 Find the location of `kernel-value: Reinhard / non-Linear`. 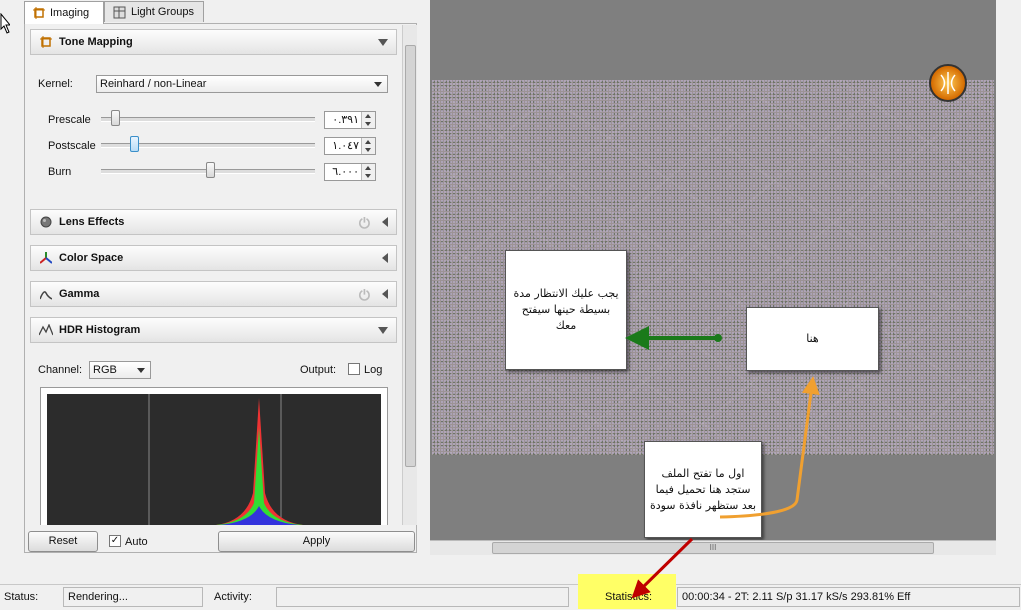

kernel-value: Reinhard / non-Linear is located at coordinates (153, 84).